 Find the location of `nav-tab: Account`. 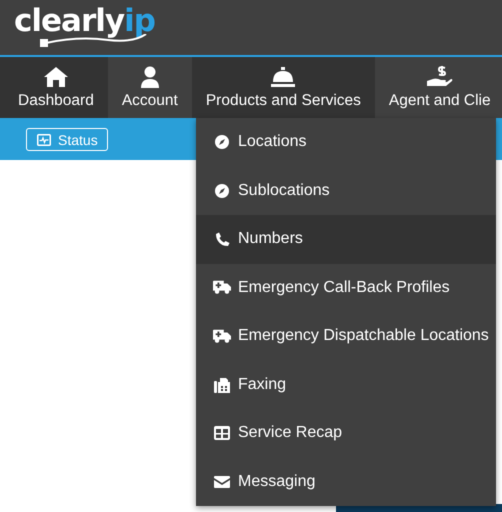

nav-tab: Account is located at coordinates (150, 87).